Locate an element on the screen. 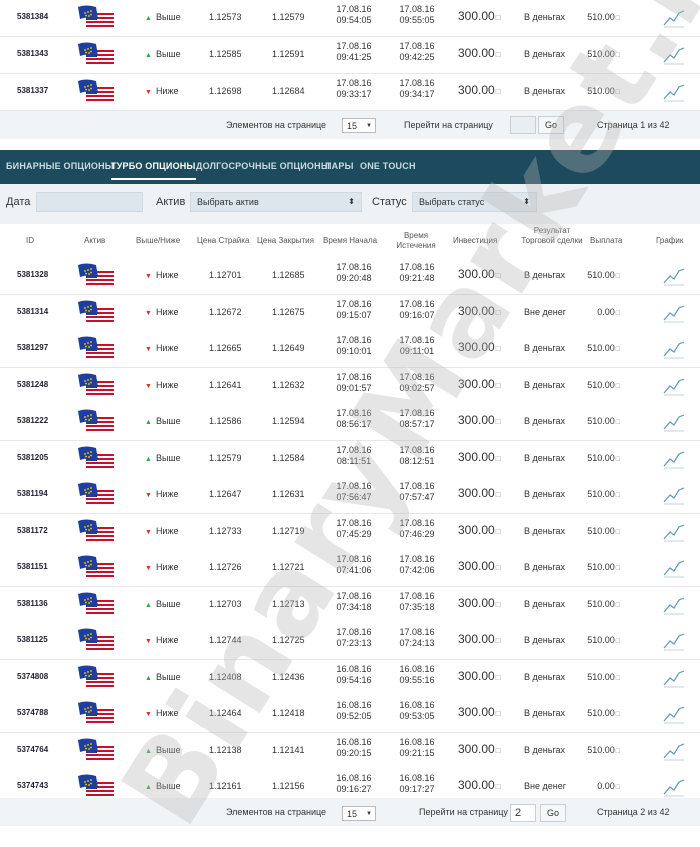  trade-id: 5381337 is located at coordinates (33, 90).